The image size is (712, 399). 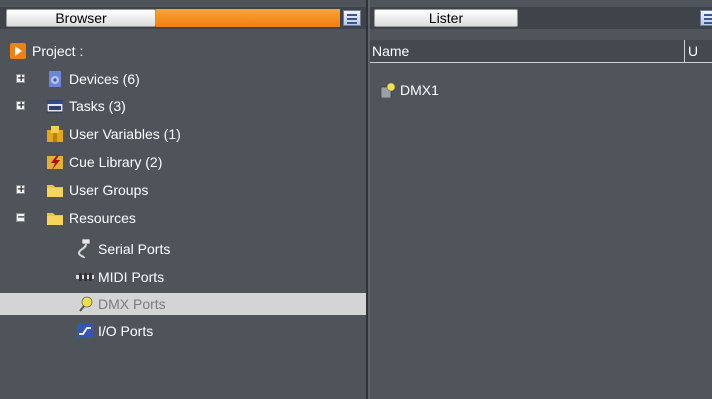 I want to click on tree-item-label: Devices (6), so click(x=104, y=79).